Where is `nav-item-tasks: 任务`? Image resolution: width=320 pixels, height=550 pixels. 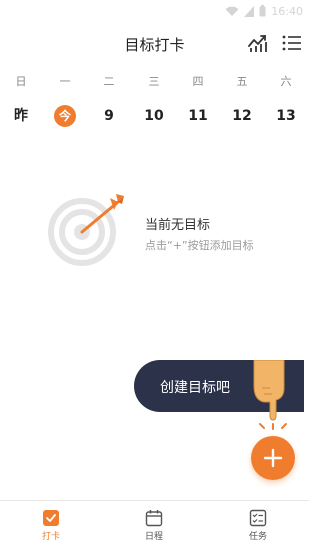
nav-item-tasks: 任务 is located at coordinates (258, 525).